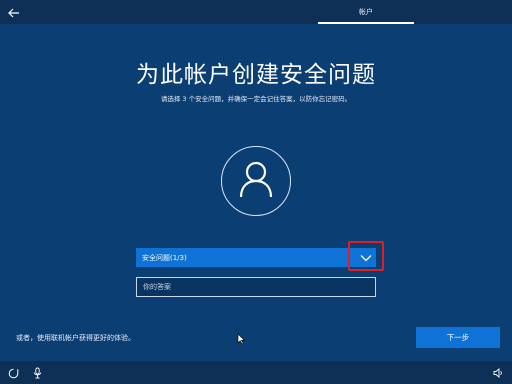 This screenshot has height=384, width=512. I want to click on arrow-left-icon, so click(14, 12).